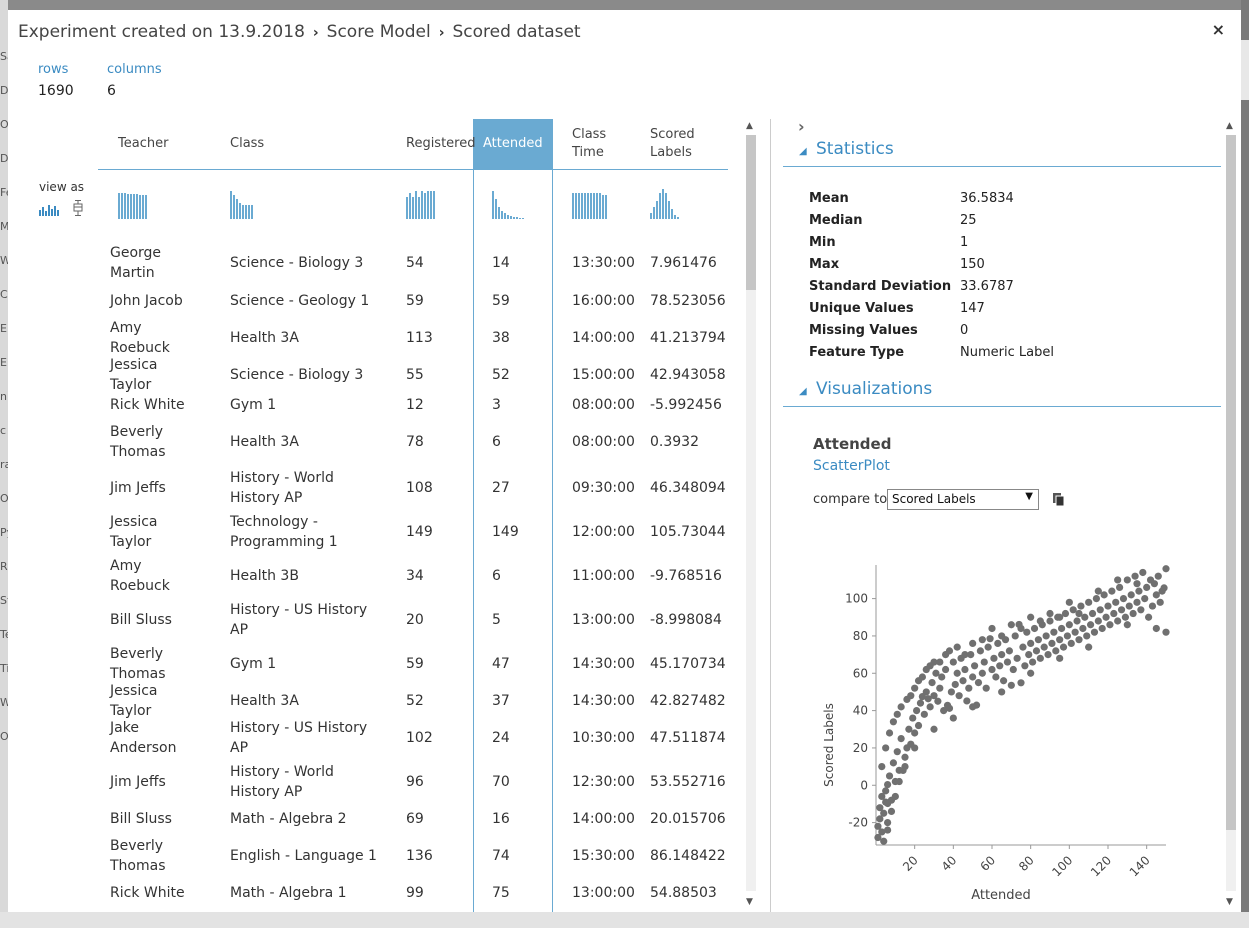 The height and width of the screenshot is (928, 1249). I want to click on backdrop-fragment: W, so click(4, 260).